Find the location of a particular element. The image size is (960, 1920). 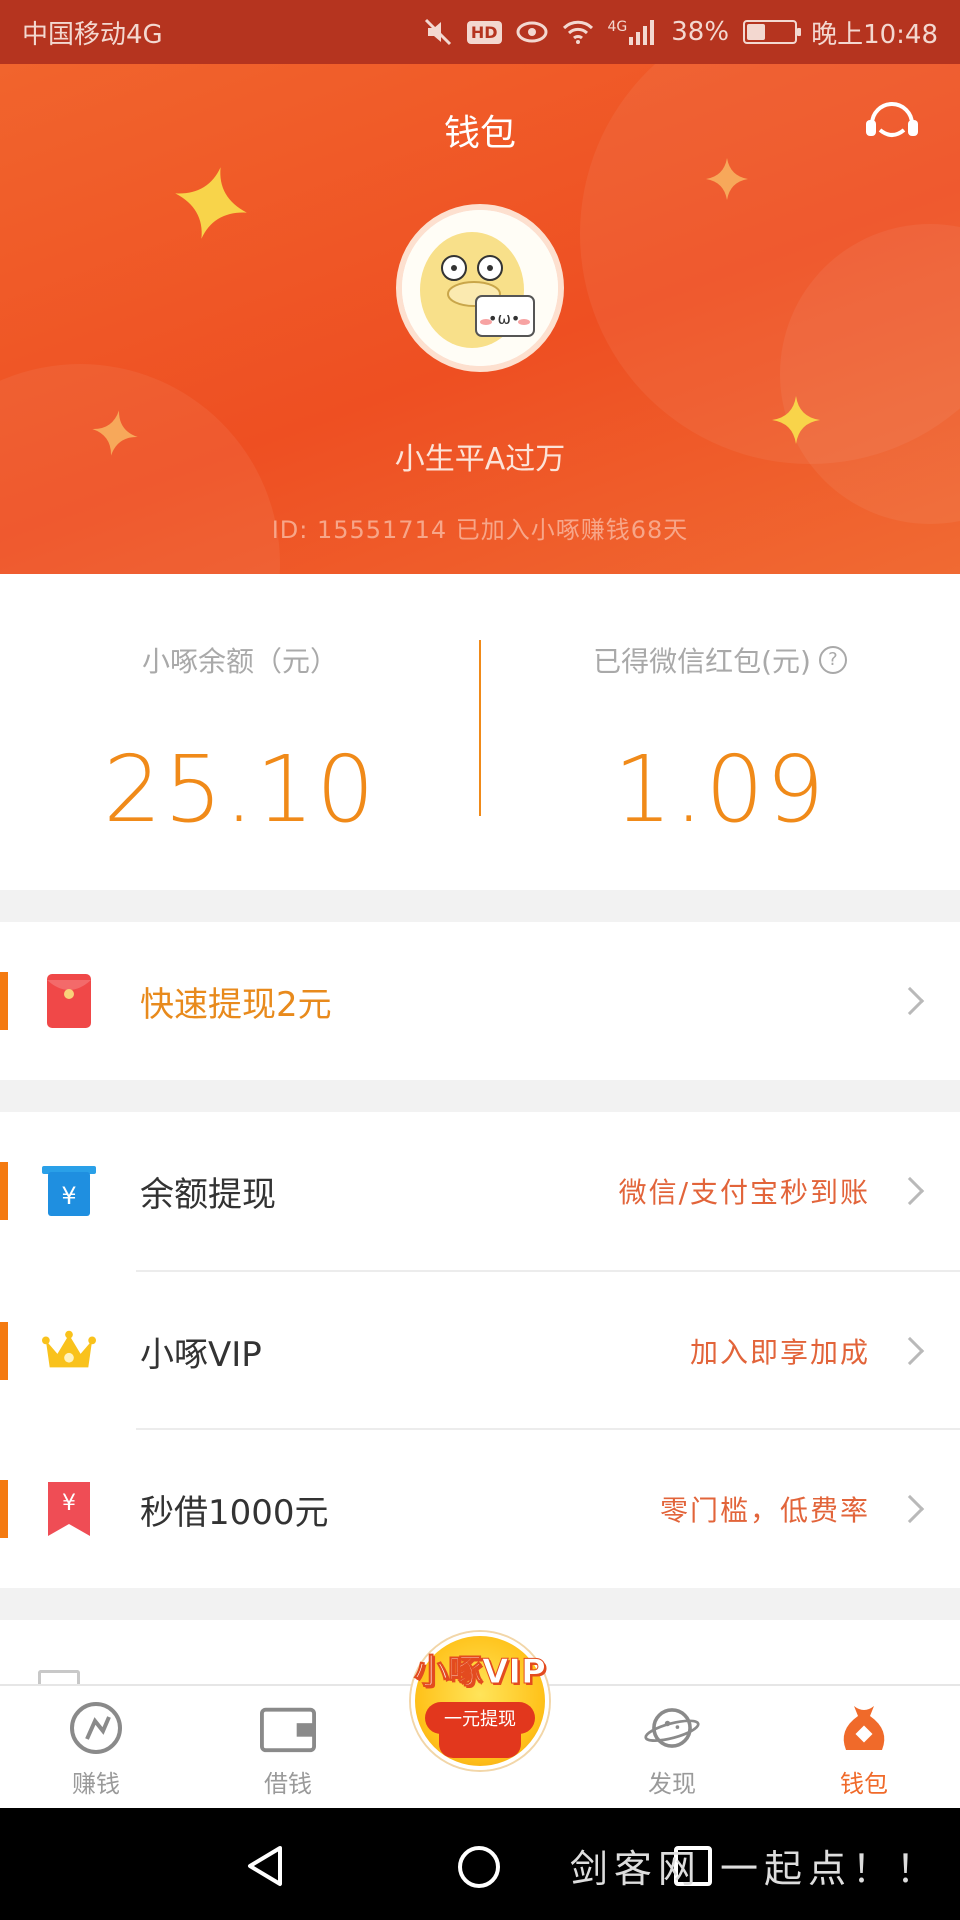

tab-earn: 赚钱 is located at coordinates (96, 1747).